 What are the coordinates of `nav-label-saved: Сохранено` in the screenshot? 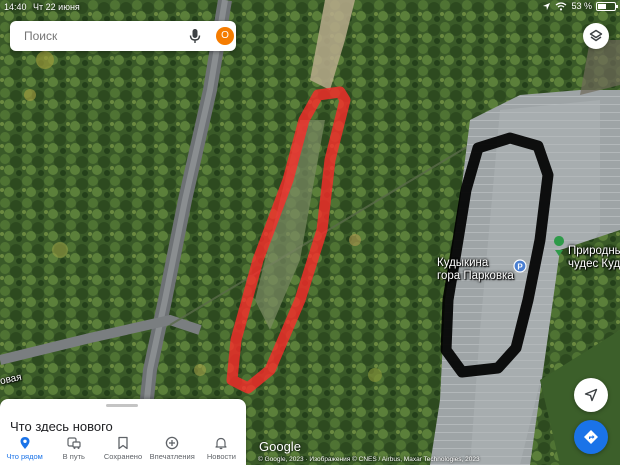 It's located at (123, 456).